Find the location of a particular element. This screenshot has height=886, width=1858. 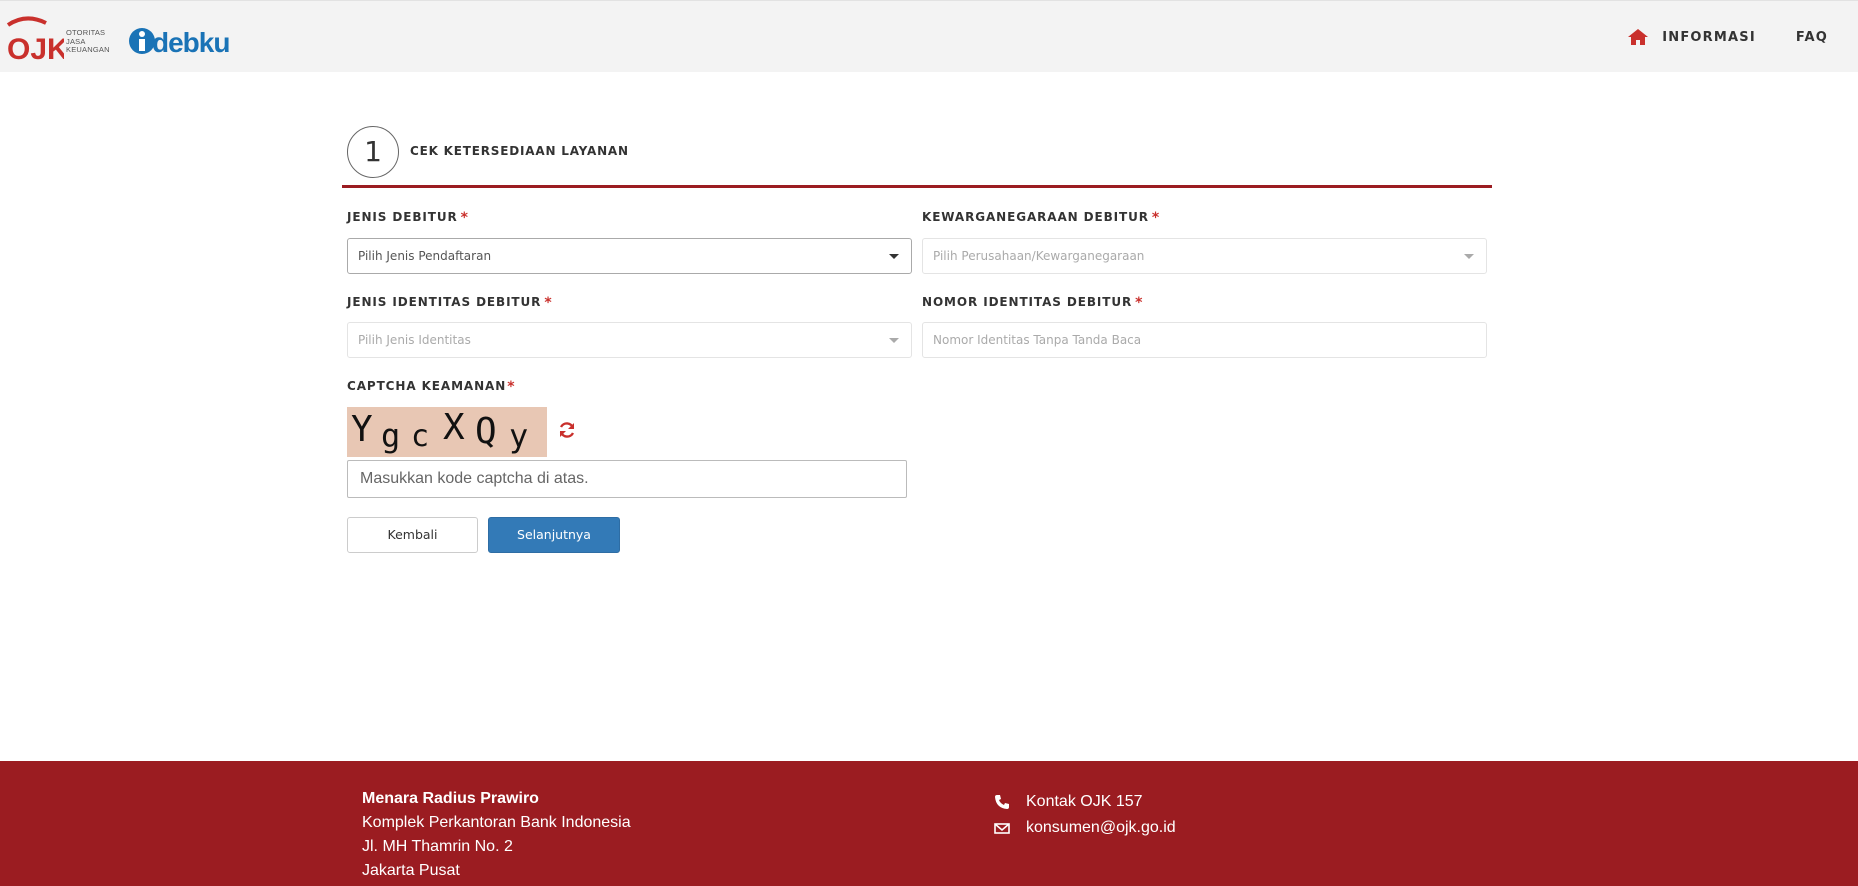

jenis-identitas-select: Pilih Jenis Identitas is located at coordinates (629, 340).